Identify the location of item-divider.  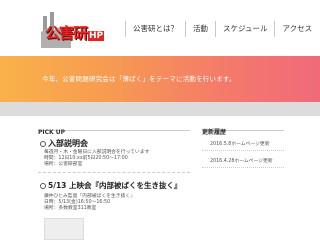
(114, 172).